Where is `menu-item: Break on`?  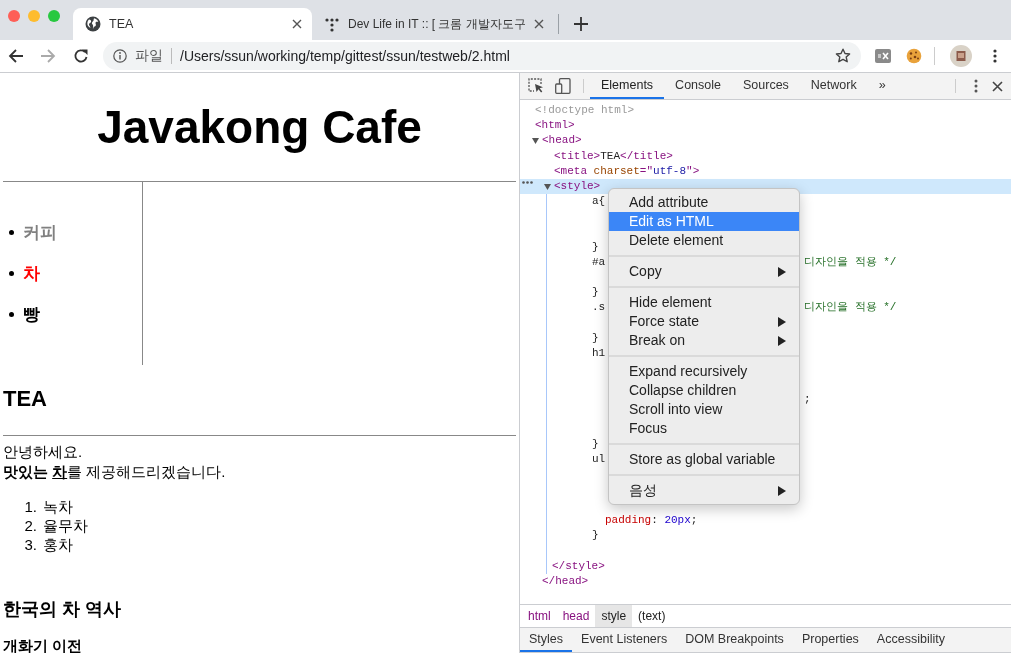 menu-item: Break on is located at coordinates (704, 340).